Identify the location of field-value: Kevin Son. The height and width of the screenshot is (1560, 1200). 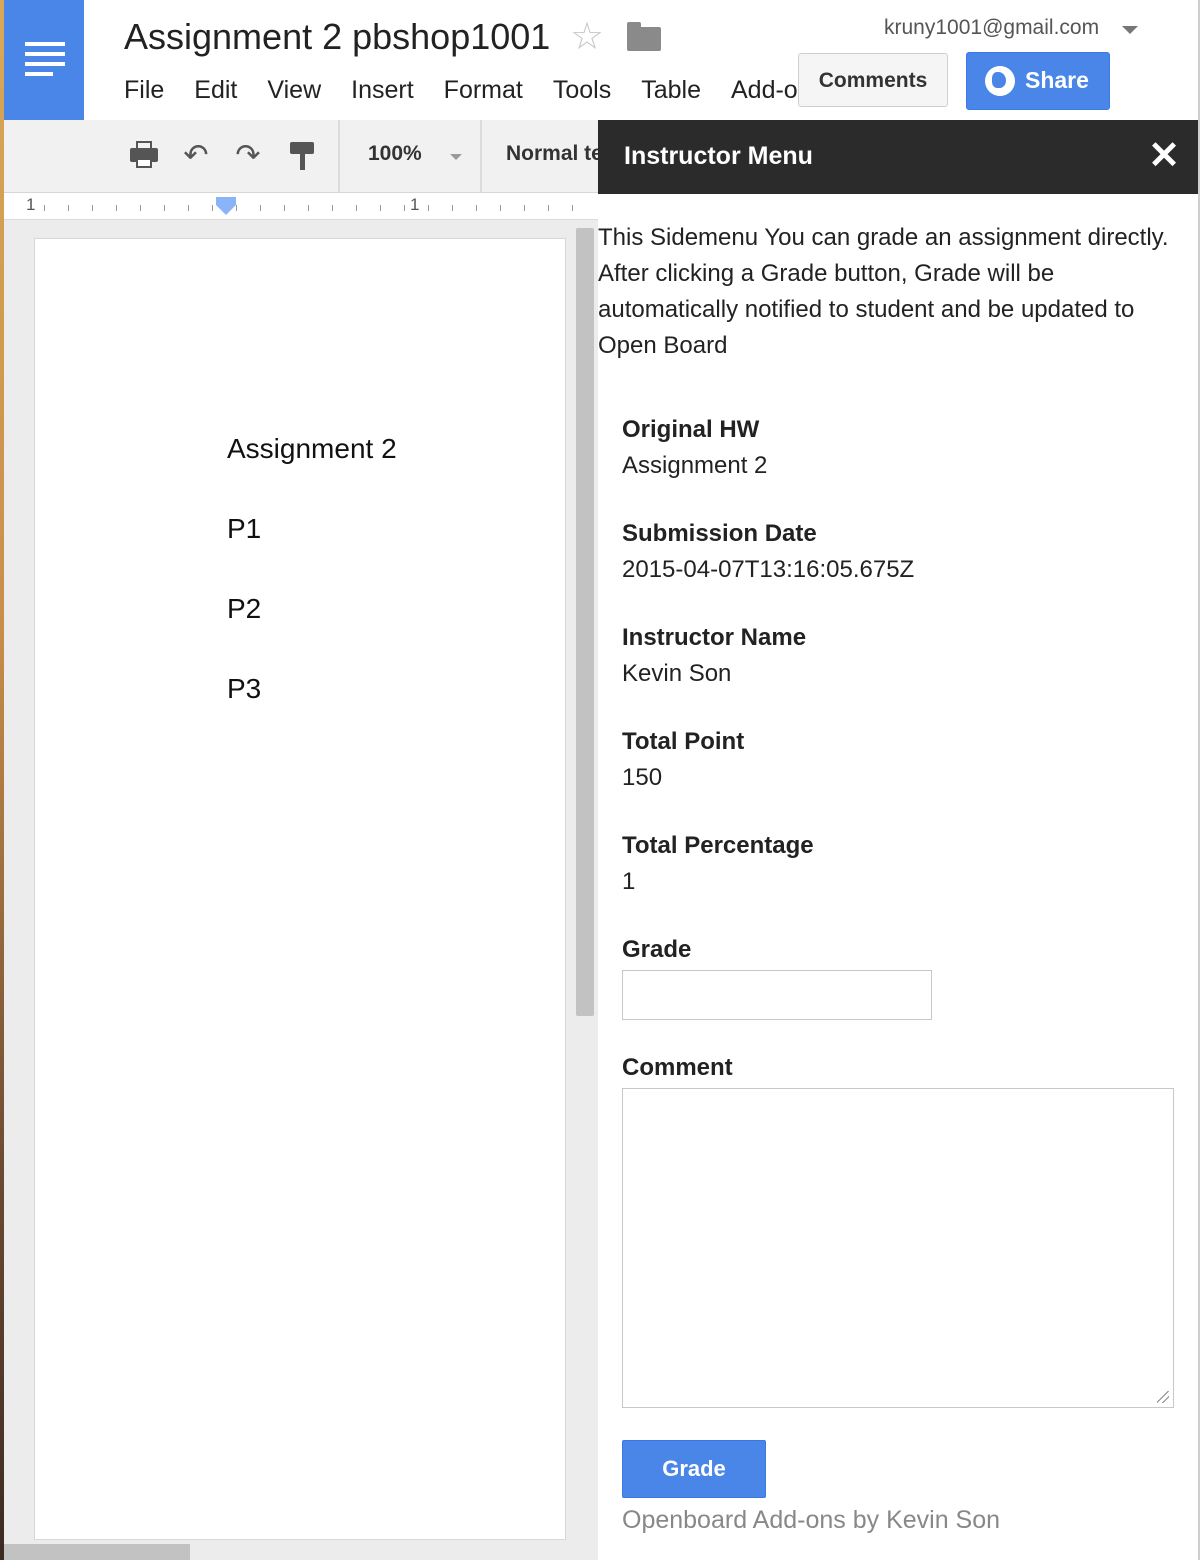
(677, 673).